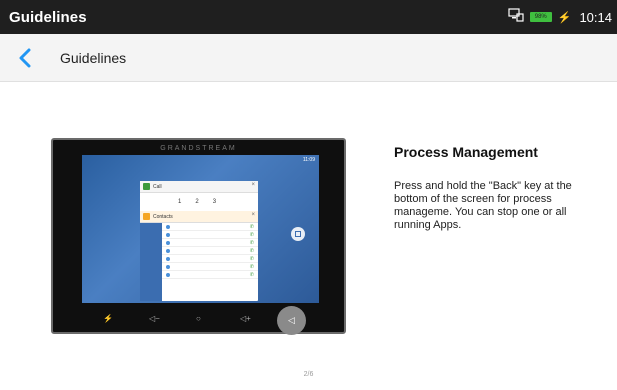 Image resolution: width=617 pixels, height=390 pixels. I want to click on mute-icon: ⚡, so click(108, 318).